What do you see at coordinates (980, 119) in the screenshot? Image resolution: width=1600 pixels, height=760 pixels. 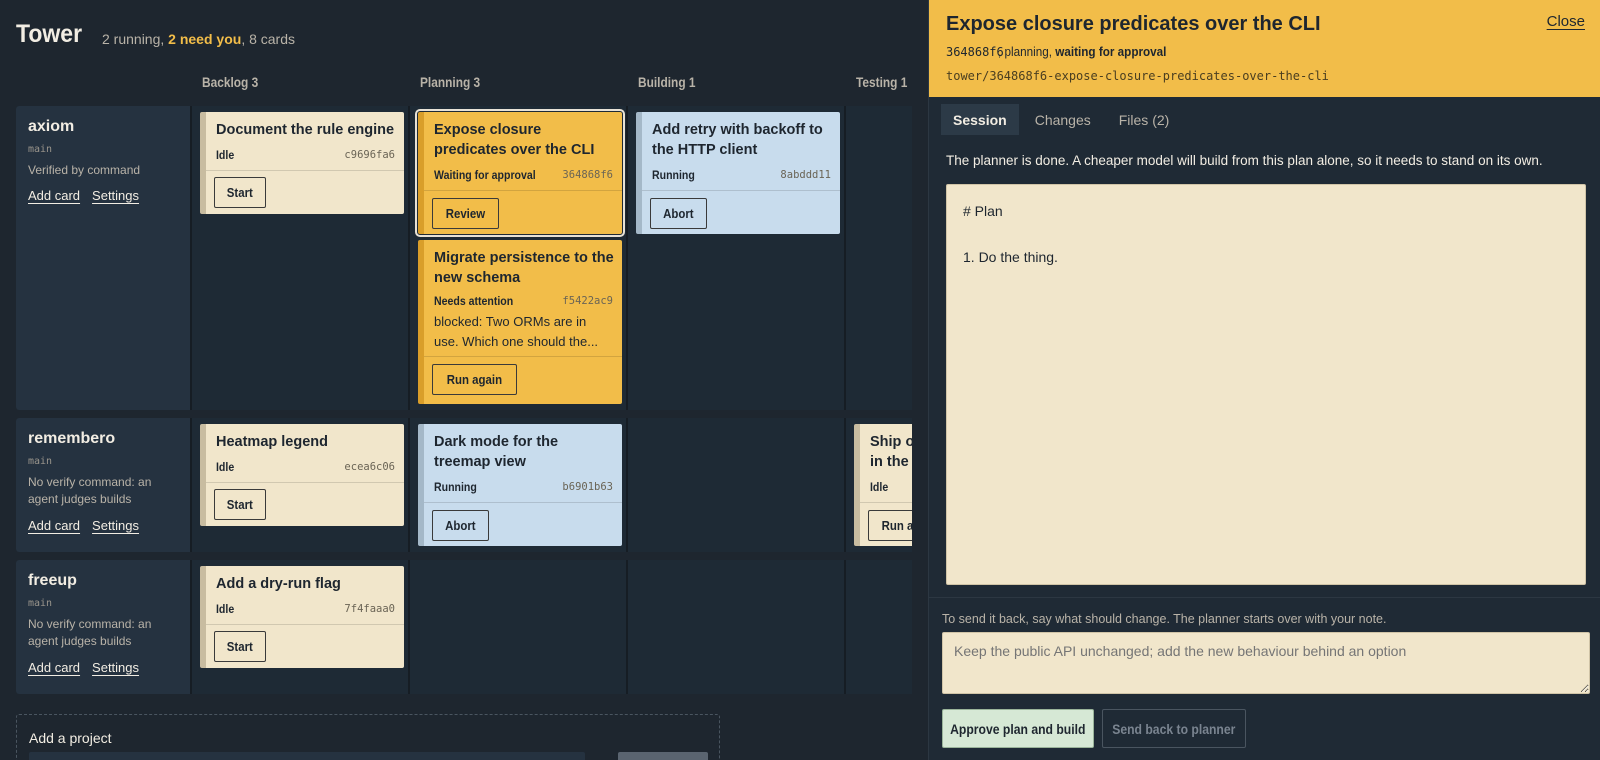 I see `tab-session: Session` at bounding box center [980, 119].